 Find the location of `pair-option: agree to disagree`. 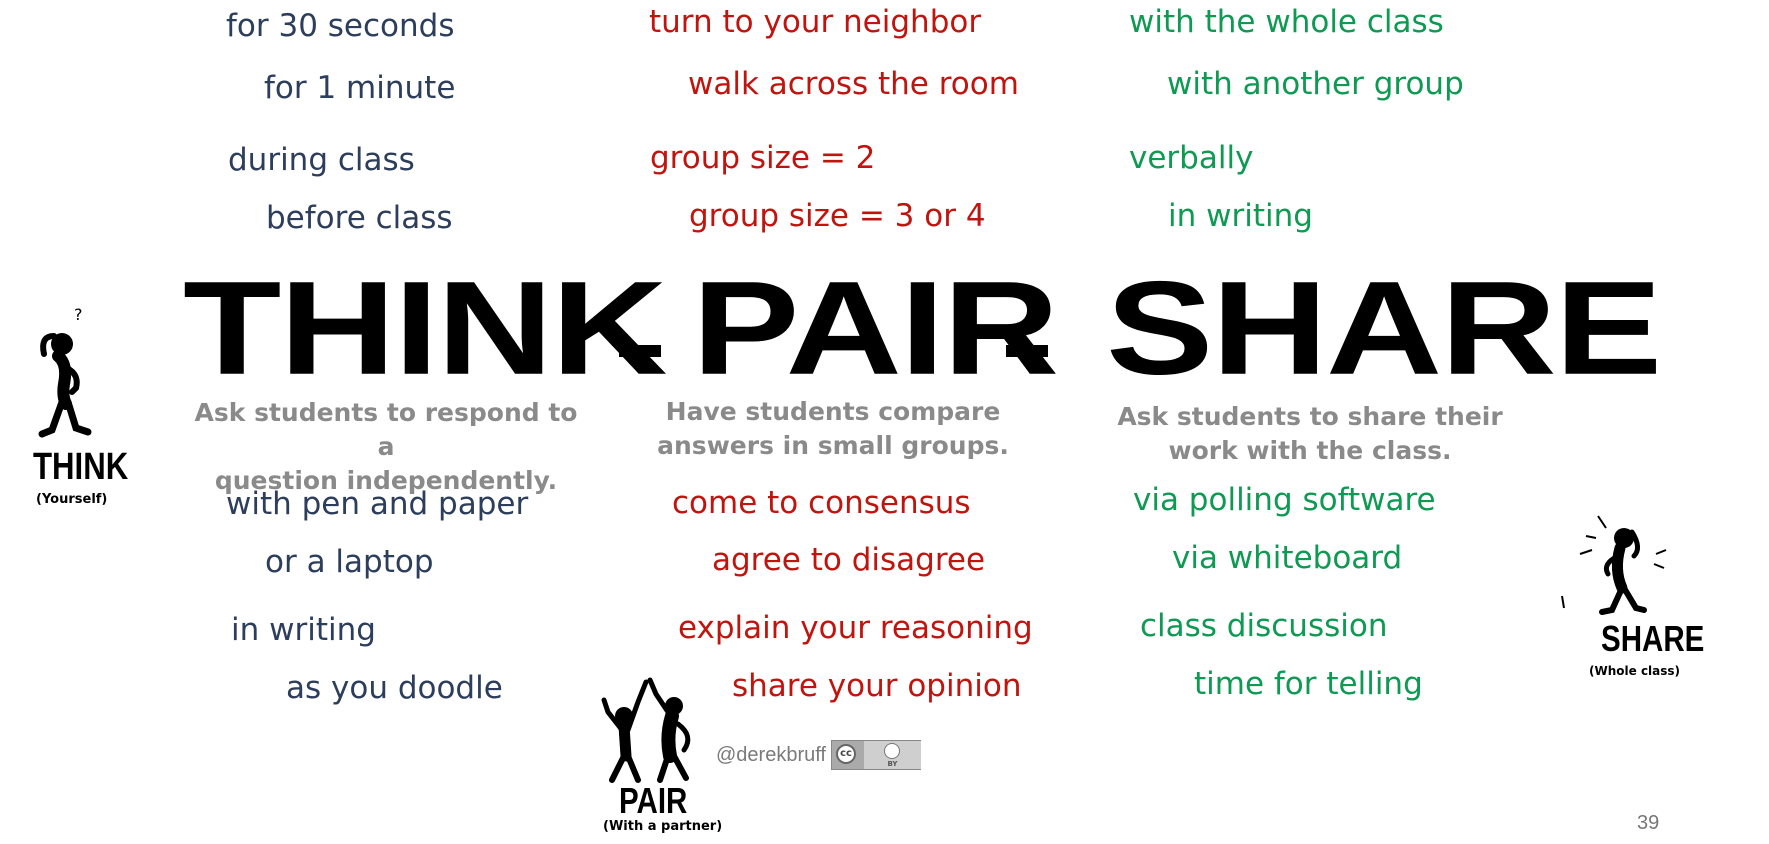

pair-option: agree to disagree is located at coordinates (849, 560).